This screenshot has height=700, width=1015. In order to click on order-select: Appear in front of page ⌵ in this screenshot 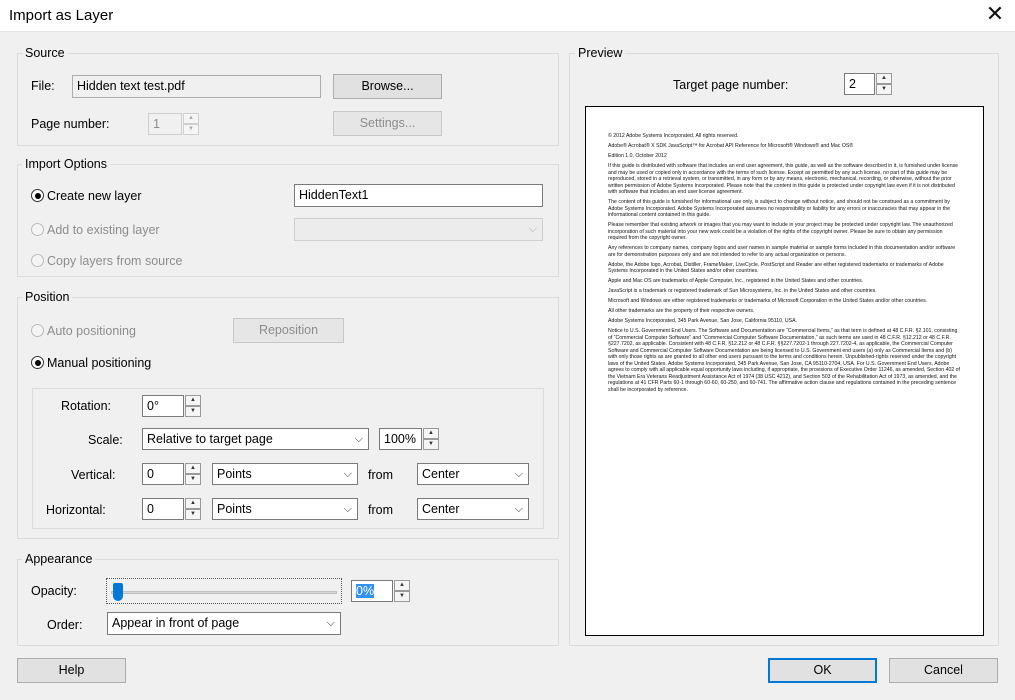, I will do `click(224, 623)`.